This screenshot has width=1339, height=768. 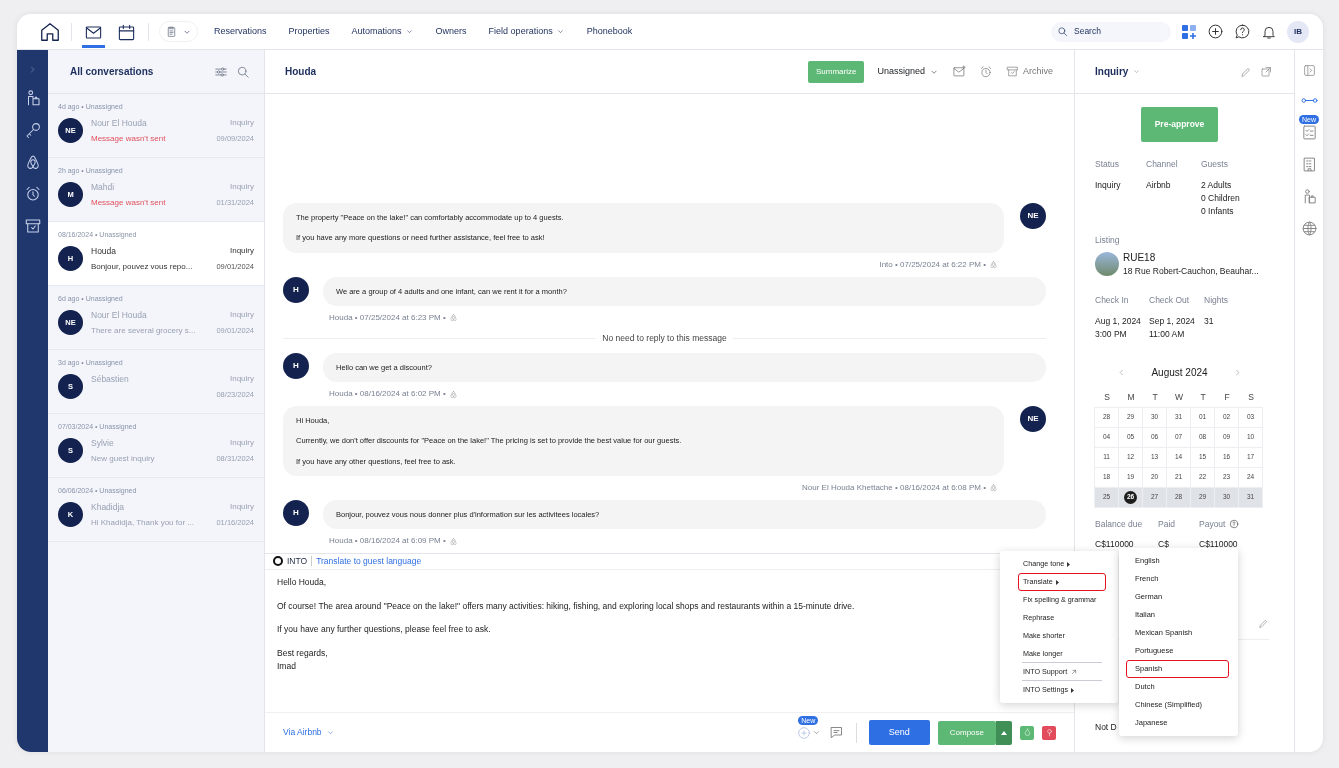 I want to click on weekday-label: S, so click(x=1251, y=398).